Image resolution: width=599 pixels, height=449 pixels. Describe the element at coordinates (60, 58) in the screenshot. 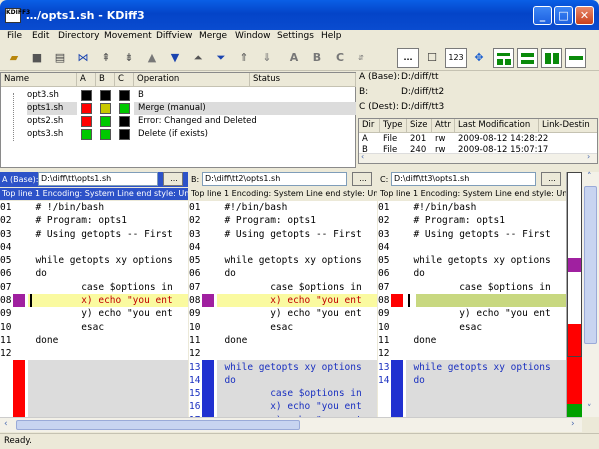

I see `print-icon: ▤` at that location.